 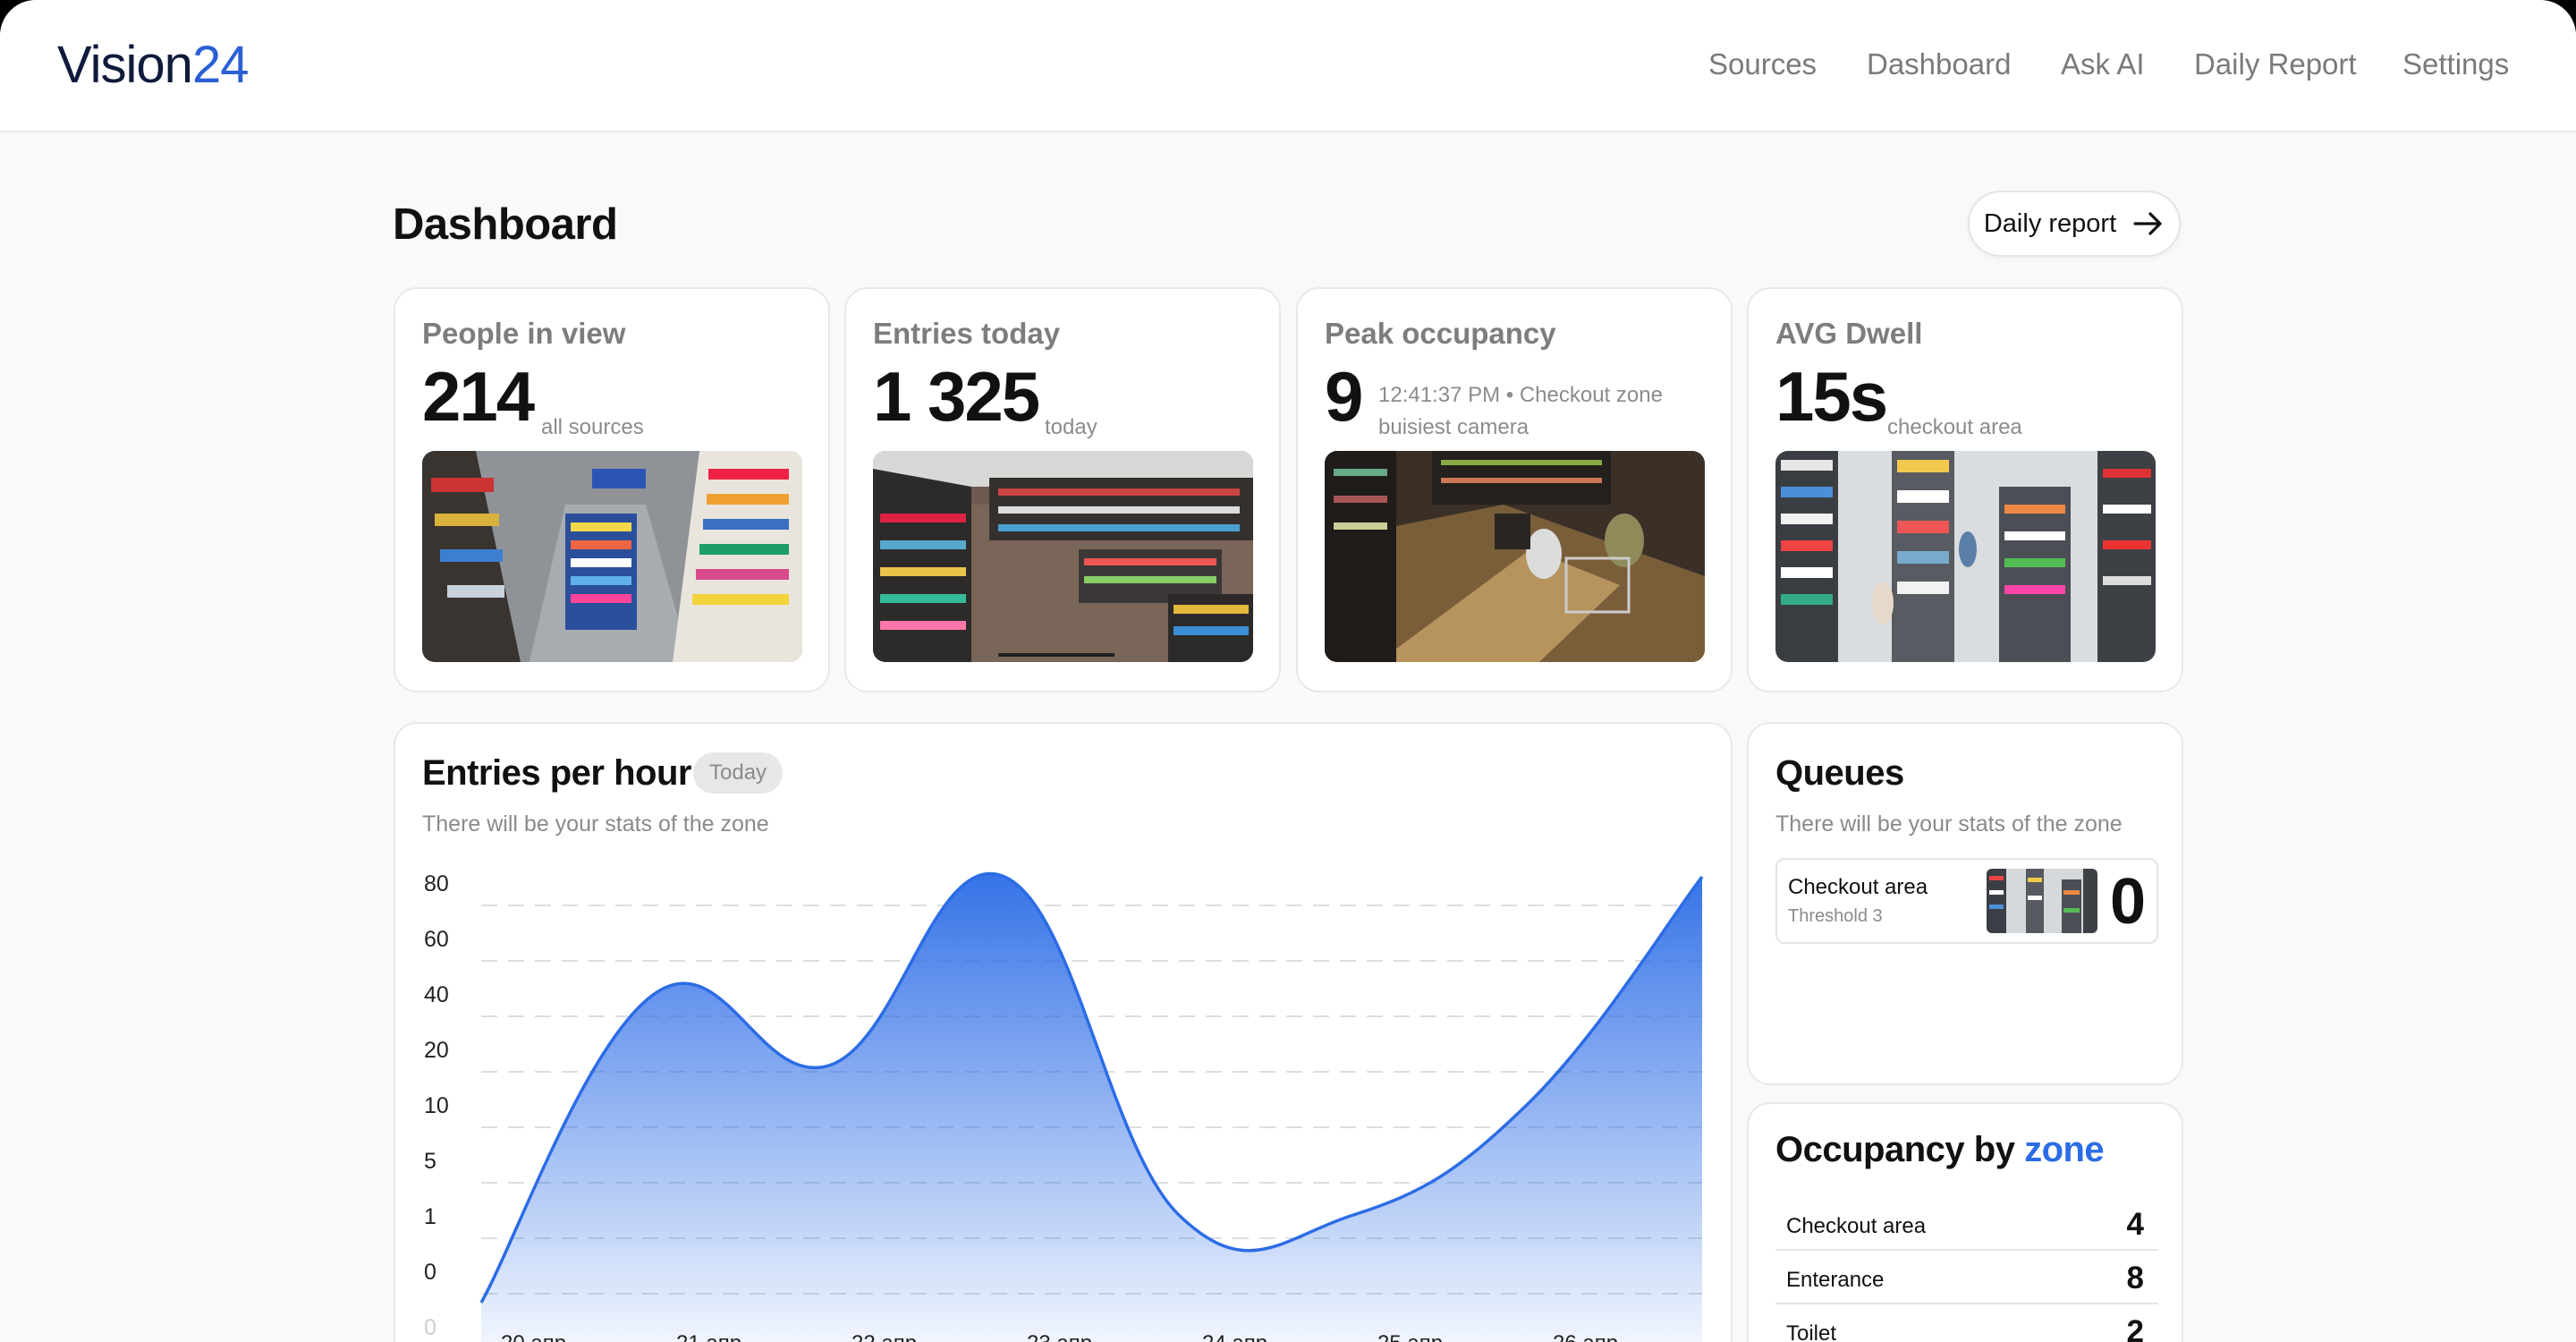 What do you see at coordinates (1858, 887) in the screenshot?
I see `queue-name: Checkout area` at bounding box center [1858, 887].